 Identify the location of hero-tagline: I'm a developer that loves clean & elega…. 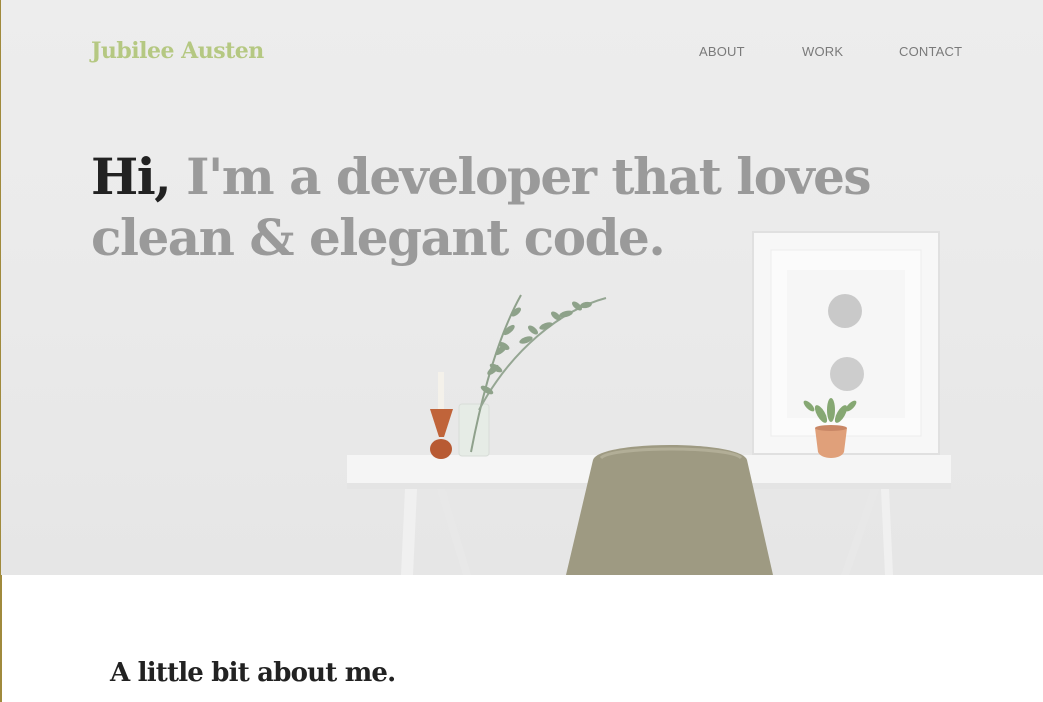
(481, 207).